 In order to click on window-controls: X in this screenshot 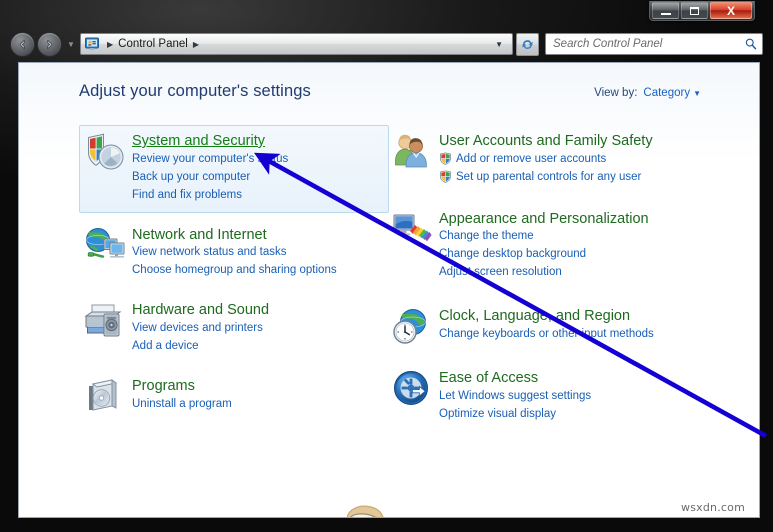, I will do `click(702, 11)`.